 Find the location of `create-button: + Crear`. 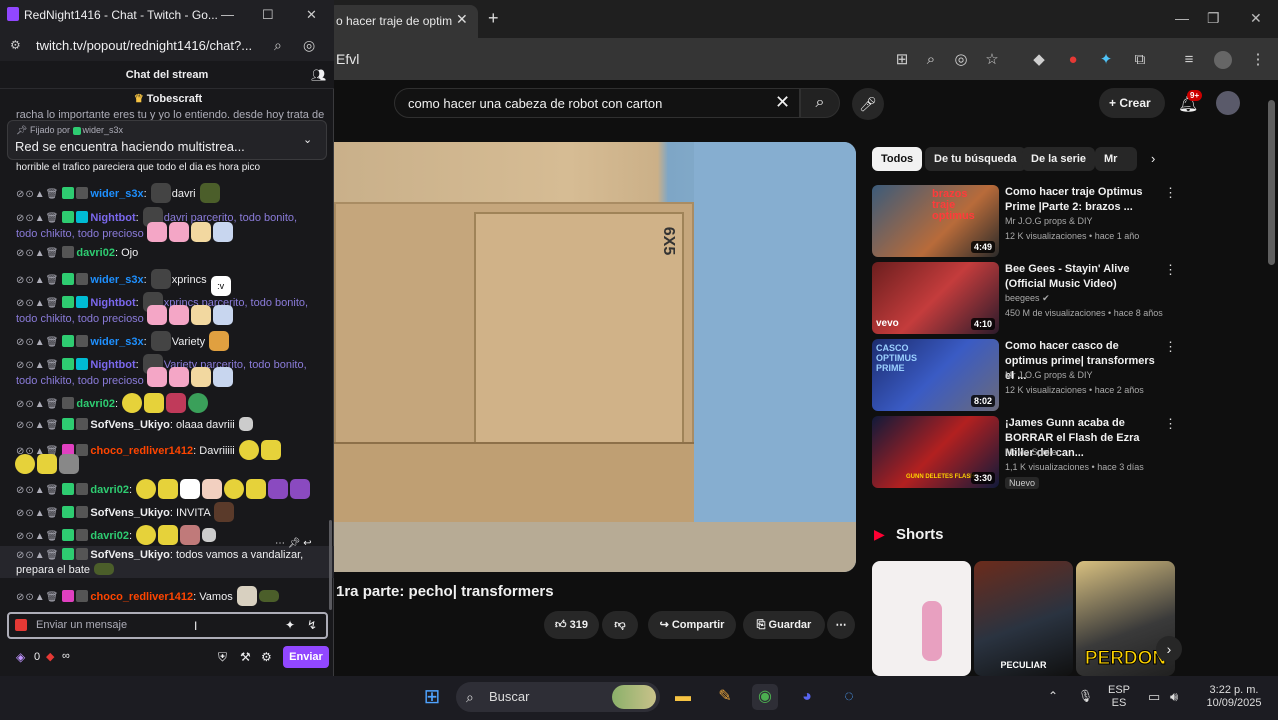

create-button: + Crear is located at coordinates (1132, 103).